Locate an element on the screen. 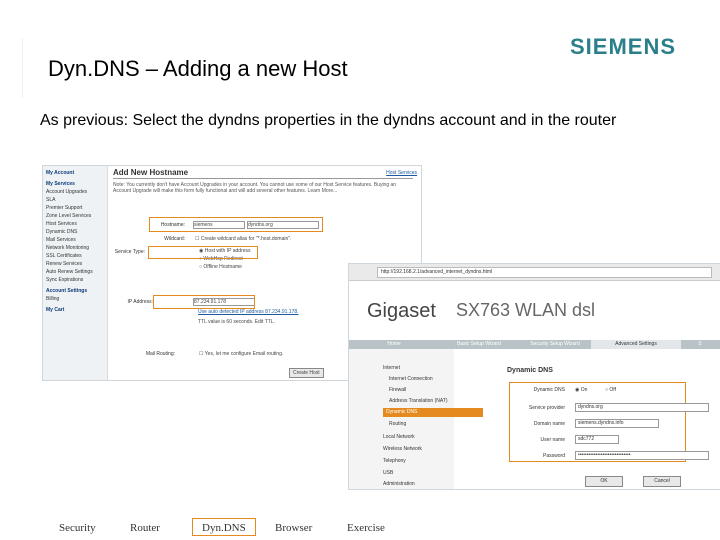 This screenshot has width=720, height=540. cancel-button: Cancel is located at coordinates (662, 481).